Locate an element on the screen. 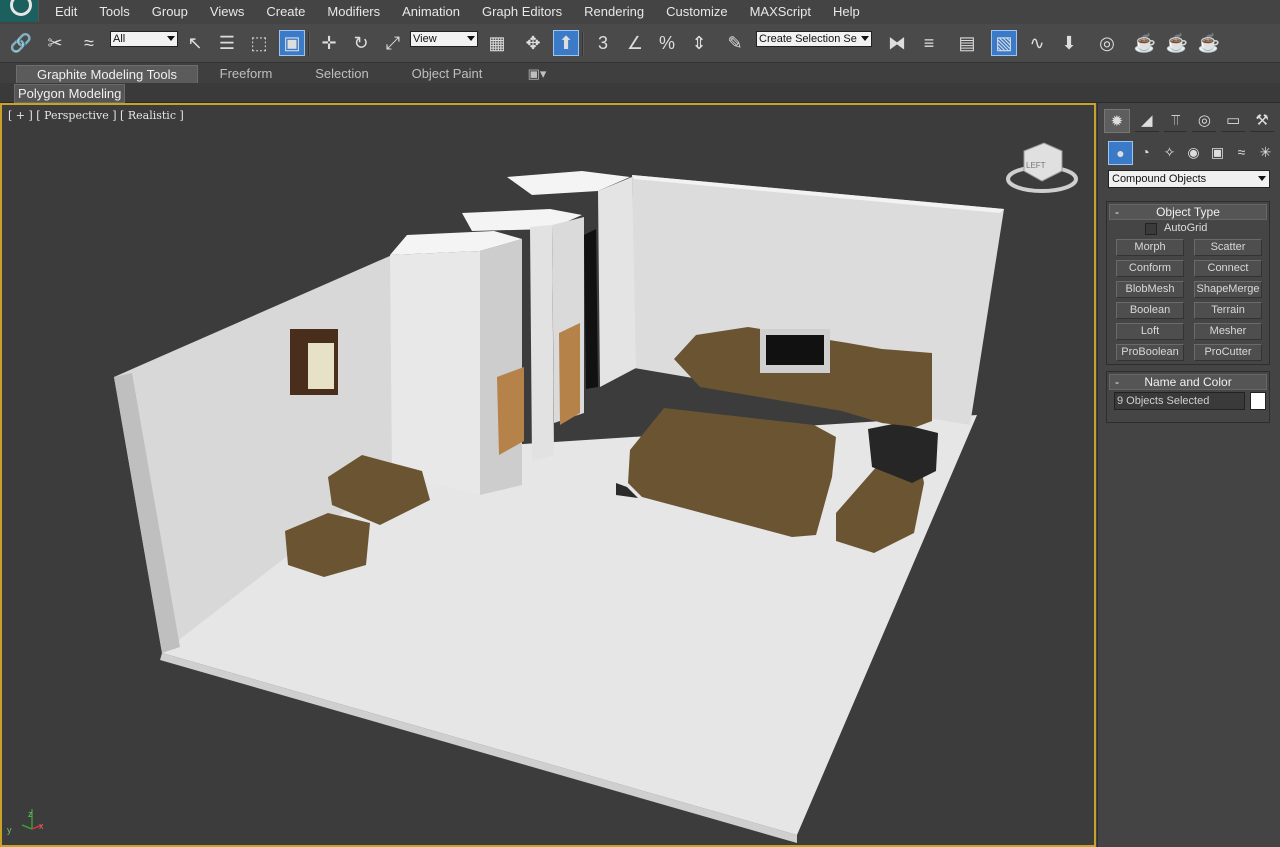 The height and width of the screenshot is (847, 1280). object-name-field: 9 Objects Selected is located at coordinates (1179, 401).